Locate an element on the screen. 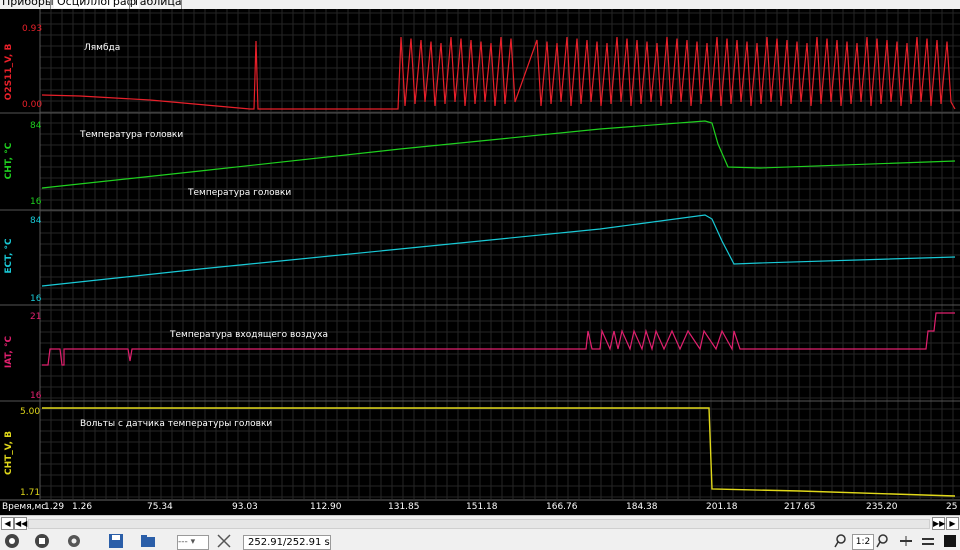  x-tick-label: 201.18 is located at coordinates (722, 507).